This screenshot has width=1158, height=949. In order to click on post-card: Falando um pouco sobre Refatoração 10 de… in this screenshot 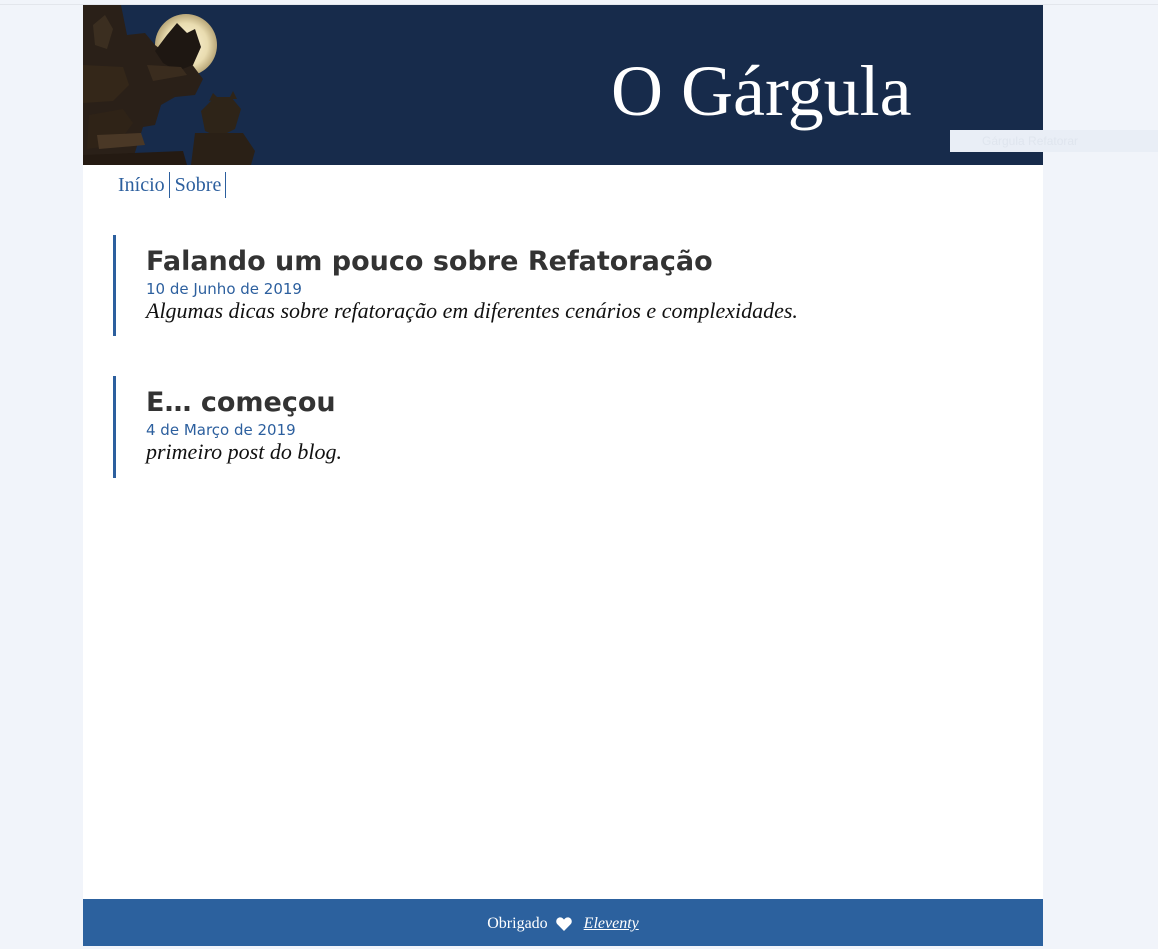, I will do `click(553, 285)`.